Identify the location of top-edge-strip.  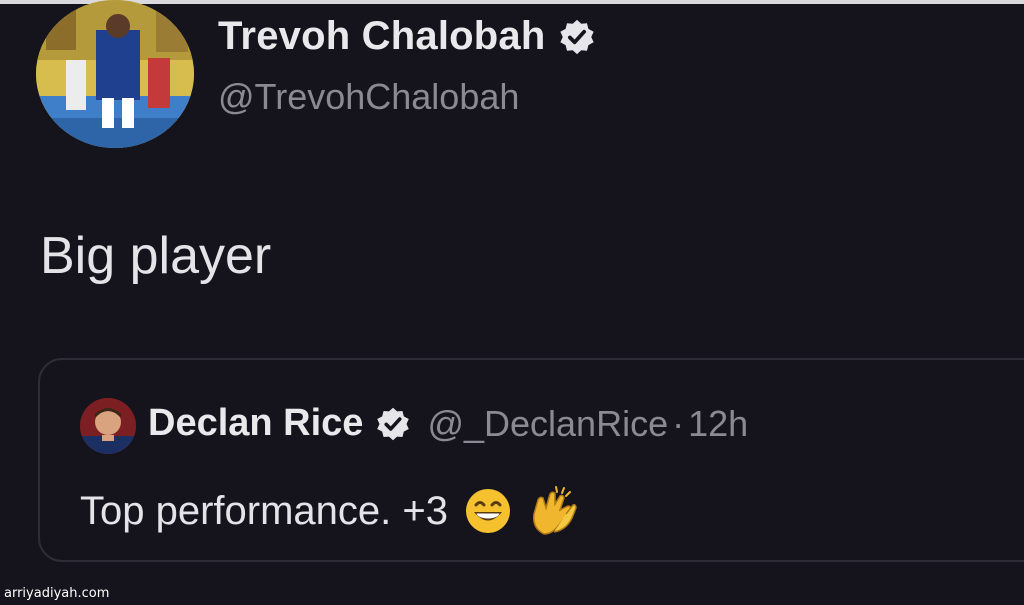
(512, 2).